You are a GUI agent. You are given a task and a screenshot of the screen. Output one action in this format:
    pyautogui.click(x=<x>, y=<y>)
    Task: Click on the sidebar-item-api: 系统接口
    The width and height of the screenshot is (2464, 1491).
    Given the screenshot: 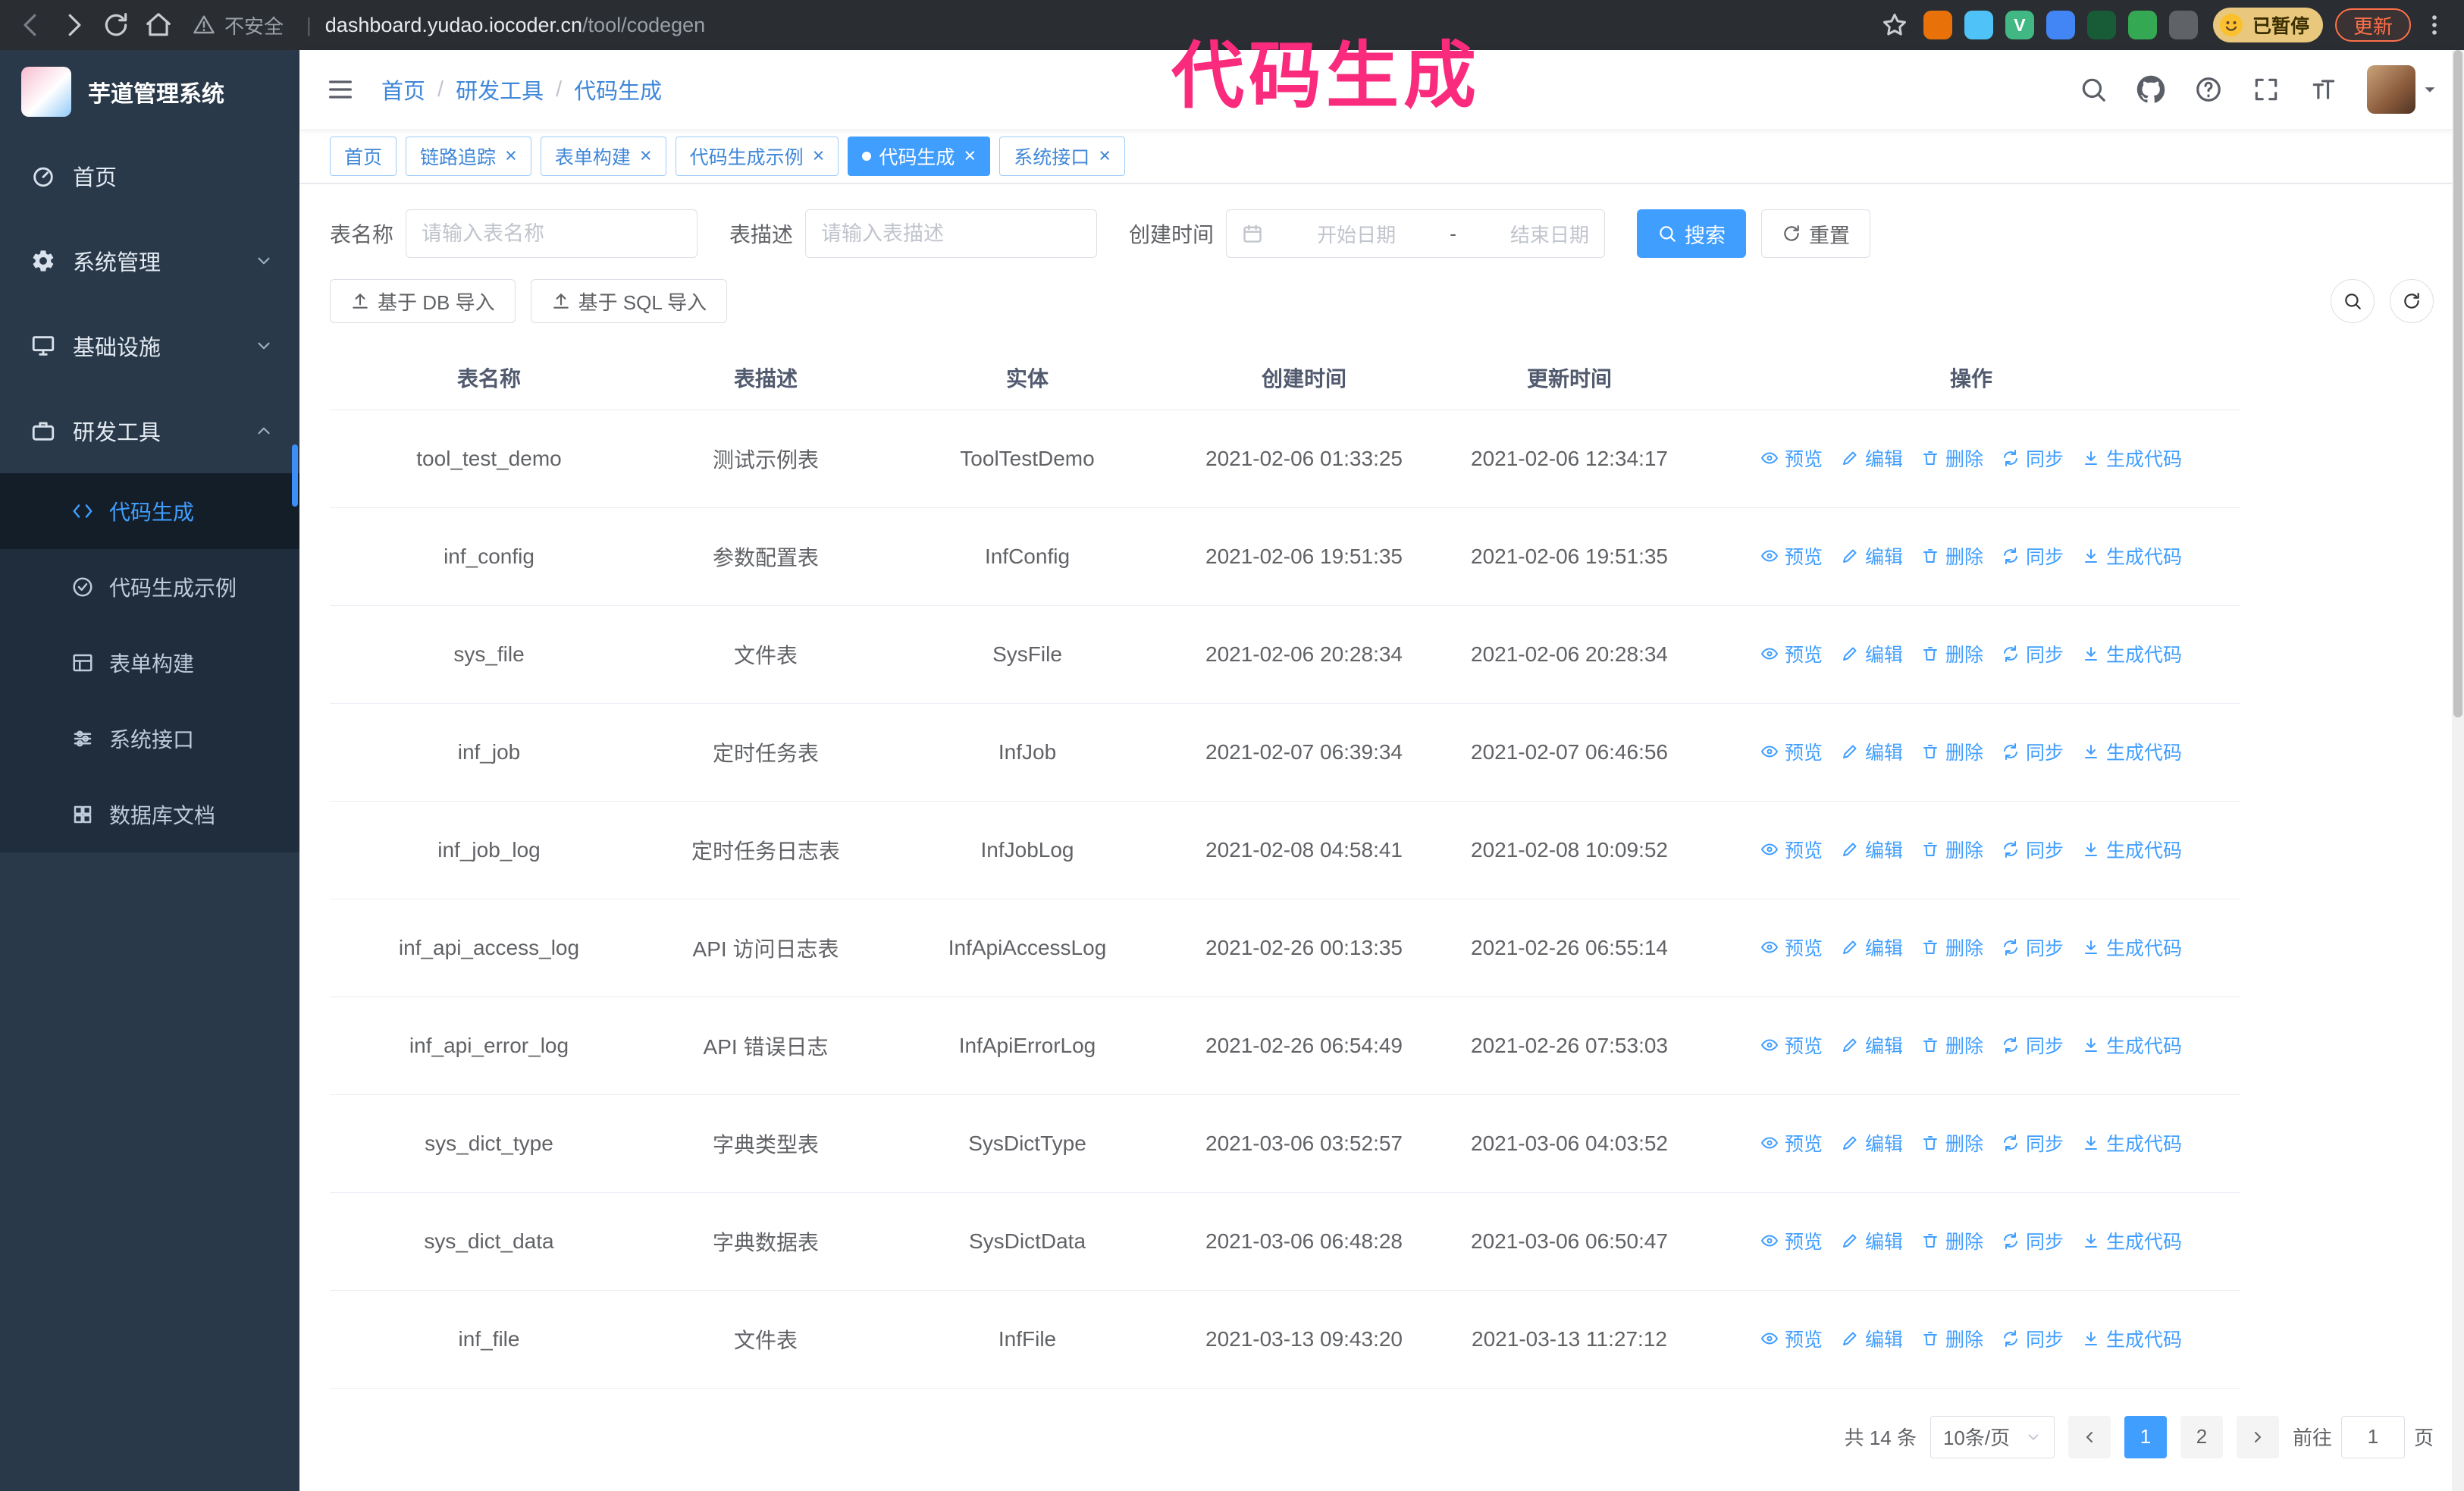 What is the action you would take?
    pyautogui.click(x=150, y=739)
    